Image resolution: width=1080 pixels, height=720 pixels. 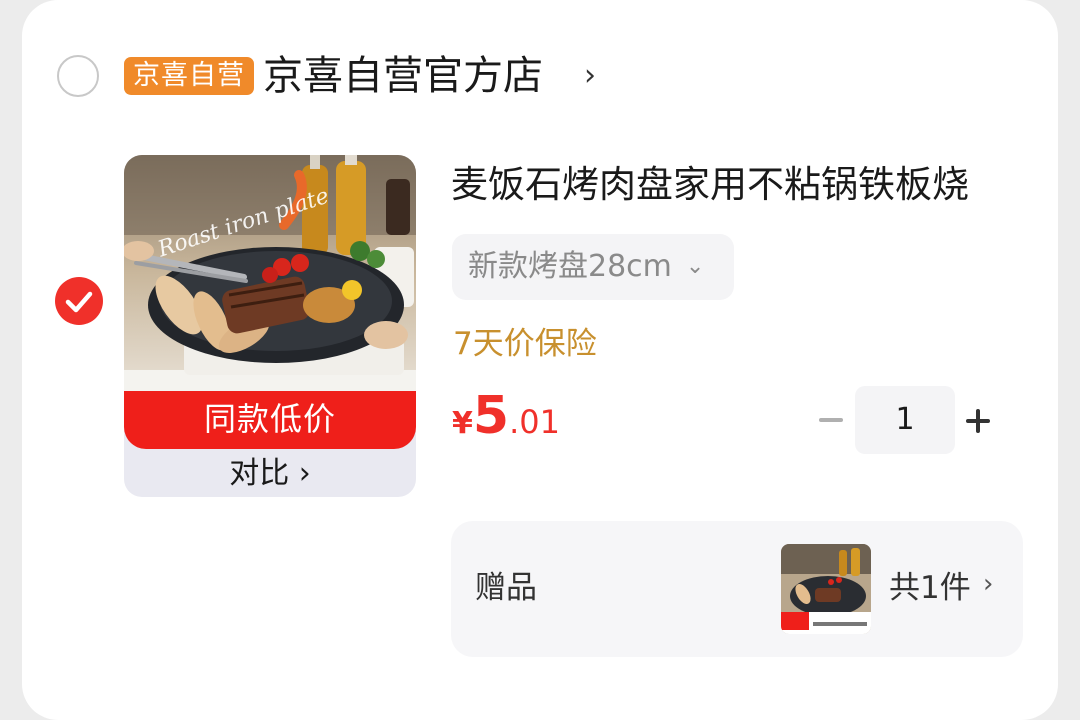 I want to click on store-type-badge: 京喜自营, so click(x=189, y=76).